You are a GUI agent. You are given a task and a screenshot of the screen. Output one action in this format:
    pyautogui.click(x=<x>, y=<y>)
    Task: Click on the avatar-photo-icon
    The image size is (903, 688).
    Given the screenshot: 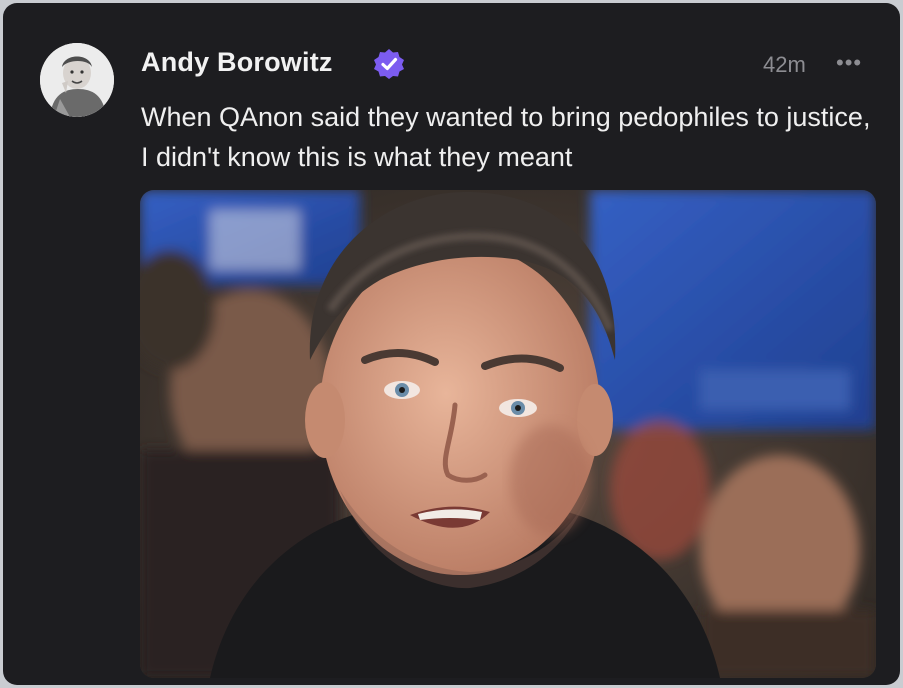 What is the action you would take?
    pyautogui.click(x=77, y=80)
    